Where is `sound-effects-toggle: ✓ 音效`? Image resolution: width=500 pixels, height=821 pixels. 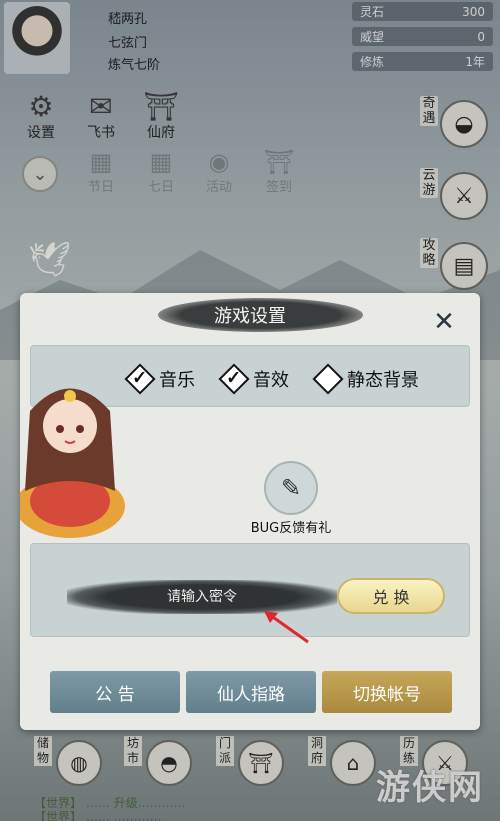 sound-effects-toggle: ✓ 音效 is located at coordinates (253, 379).